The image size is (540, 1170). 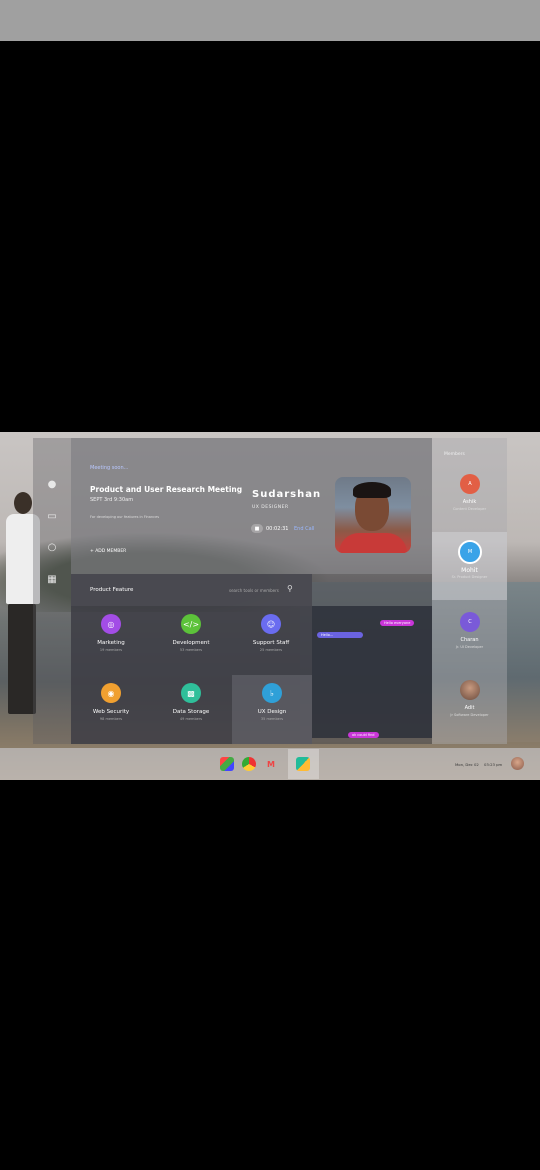 I want to click on chrome-app-icon, so click(x=249, y=764).